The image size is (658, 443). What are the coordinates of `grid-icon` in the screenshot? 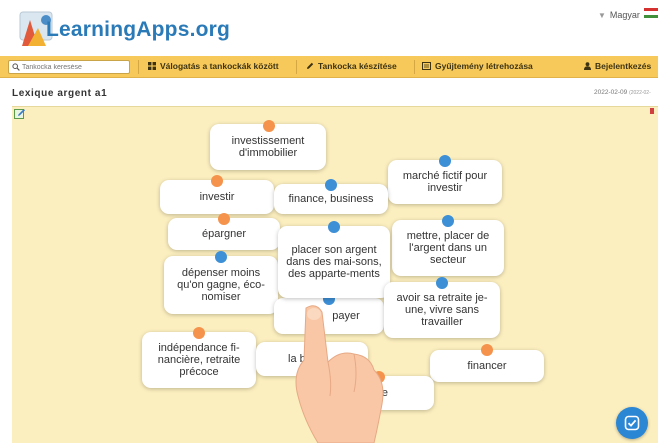 It's located at (152, 66).